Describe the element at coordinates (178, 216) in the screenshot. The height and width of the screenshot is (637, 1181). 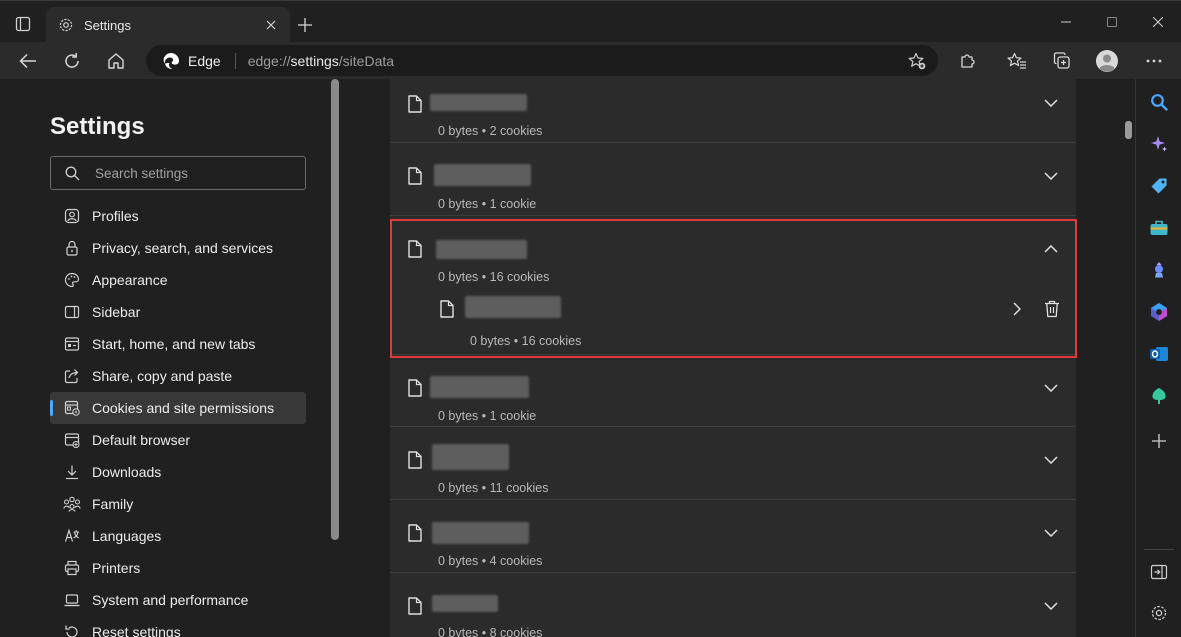
I see `sidebar-item-profiles: Profiles` at that location.